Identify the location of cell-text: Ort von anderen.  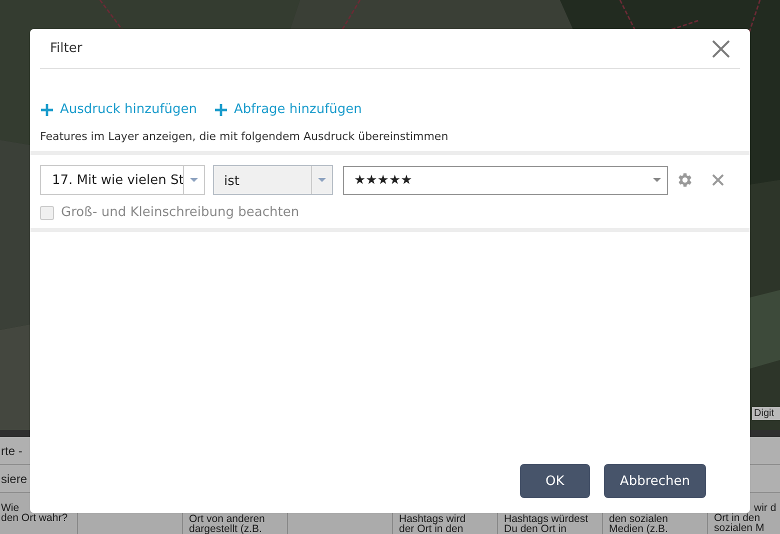
(227, 519).